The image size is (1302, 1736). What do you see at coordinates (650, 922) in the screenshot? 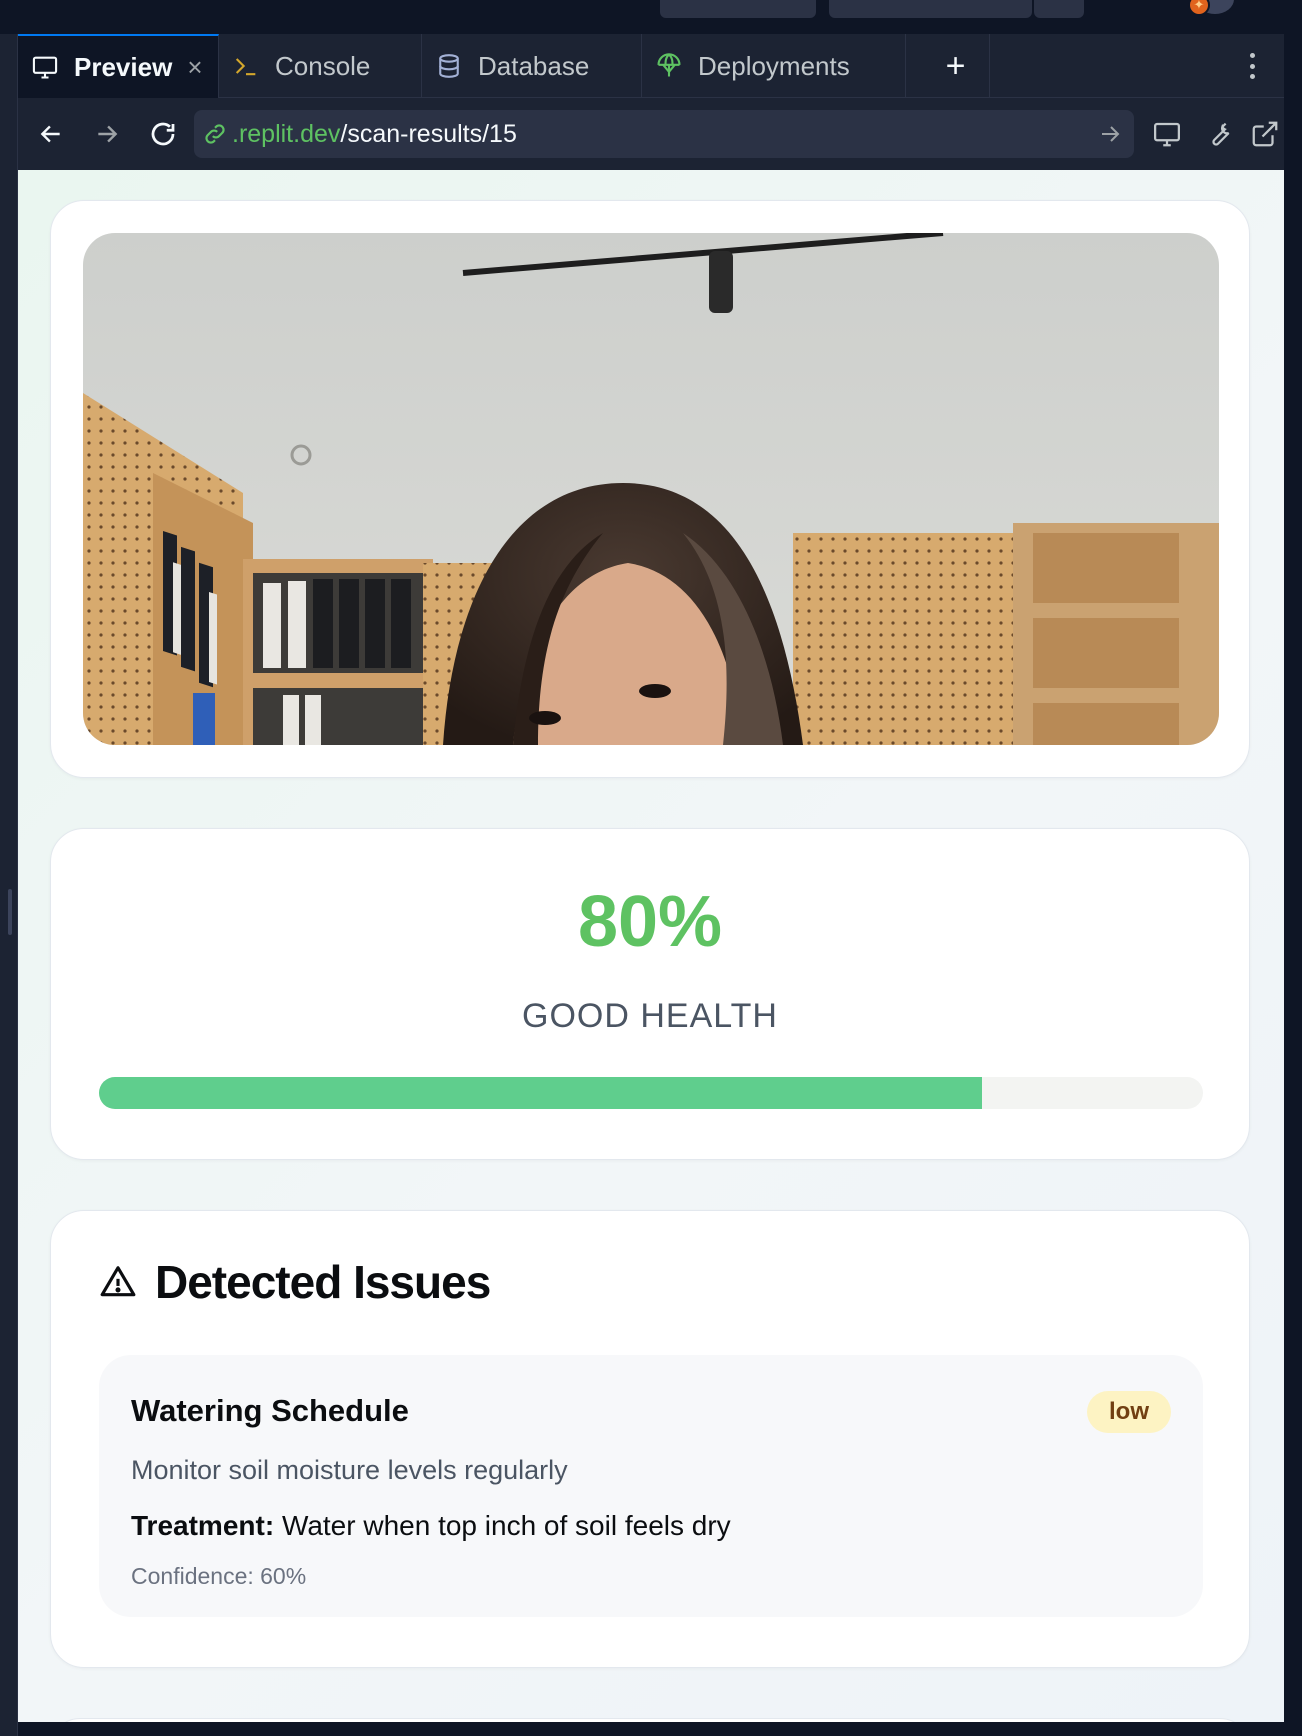
I see `health-score: 80%` at bounding box center [650, 922].